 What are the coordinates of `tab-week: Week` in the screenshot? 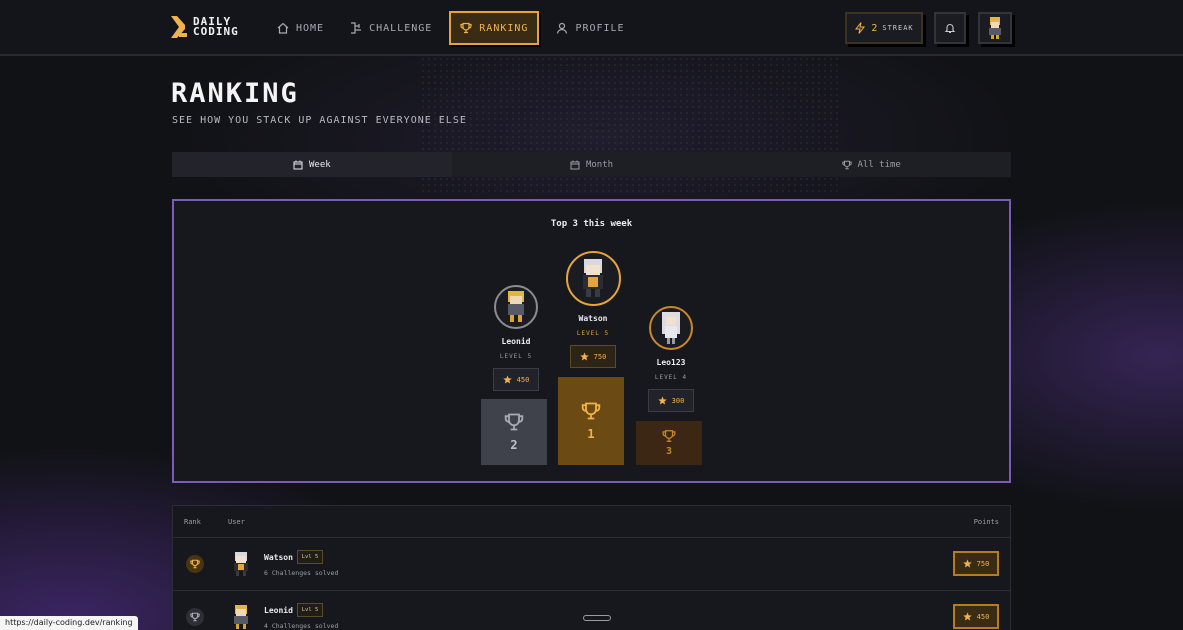 It's located at (312, 164).